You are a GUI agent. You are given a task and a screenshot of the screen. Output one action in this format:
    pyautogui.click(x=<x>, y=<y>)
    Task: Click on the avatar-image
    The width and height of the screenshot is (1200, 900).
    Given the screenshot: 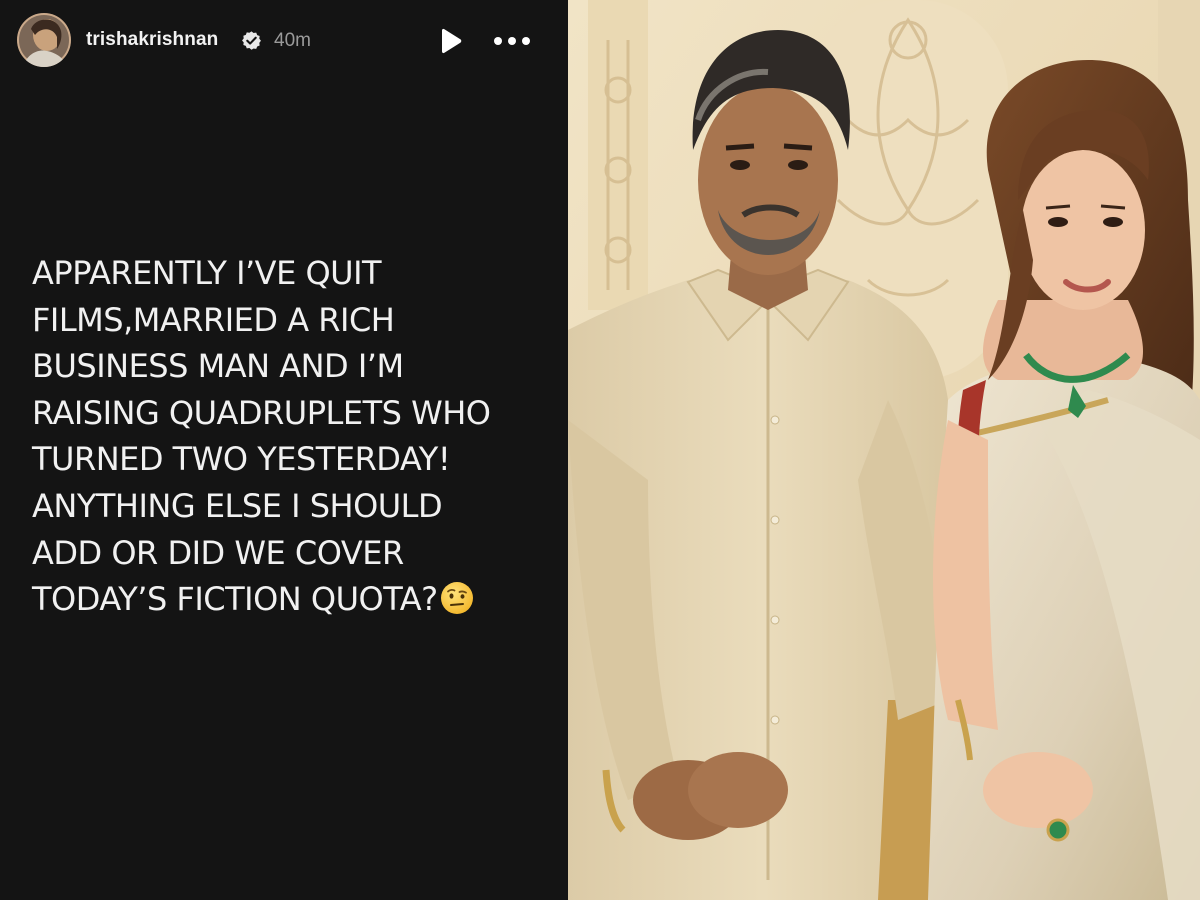 What is the action you would take?
    pyautogui.click(x=44, y=40)
    